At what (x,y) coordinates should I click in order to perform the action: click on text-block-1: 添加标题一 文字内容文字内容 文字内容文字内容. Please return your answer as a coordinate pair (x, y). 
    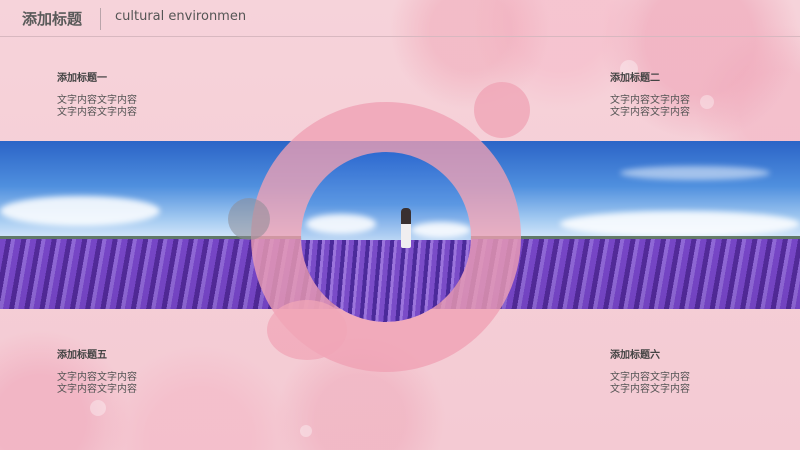
    Looking at the image, I should click on (117, 94).